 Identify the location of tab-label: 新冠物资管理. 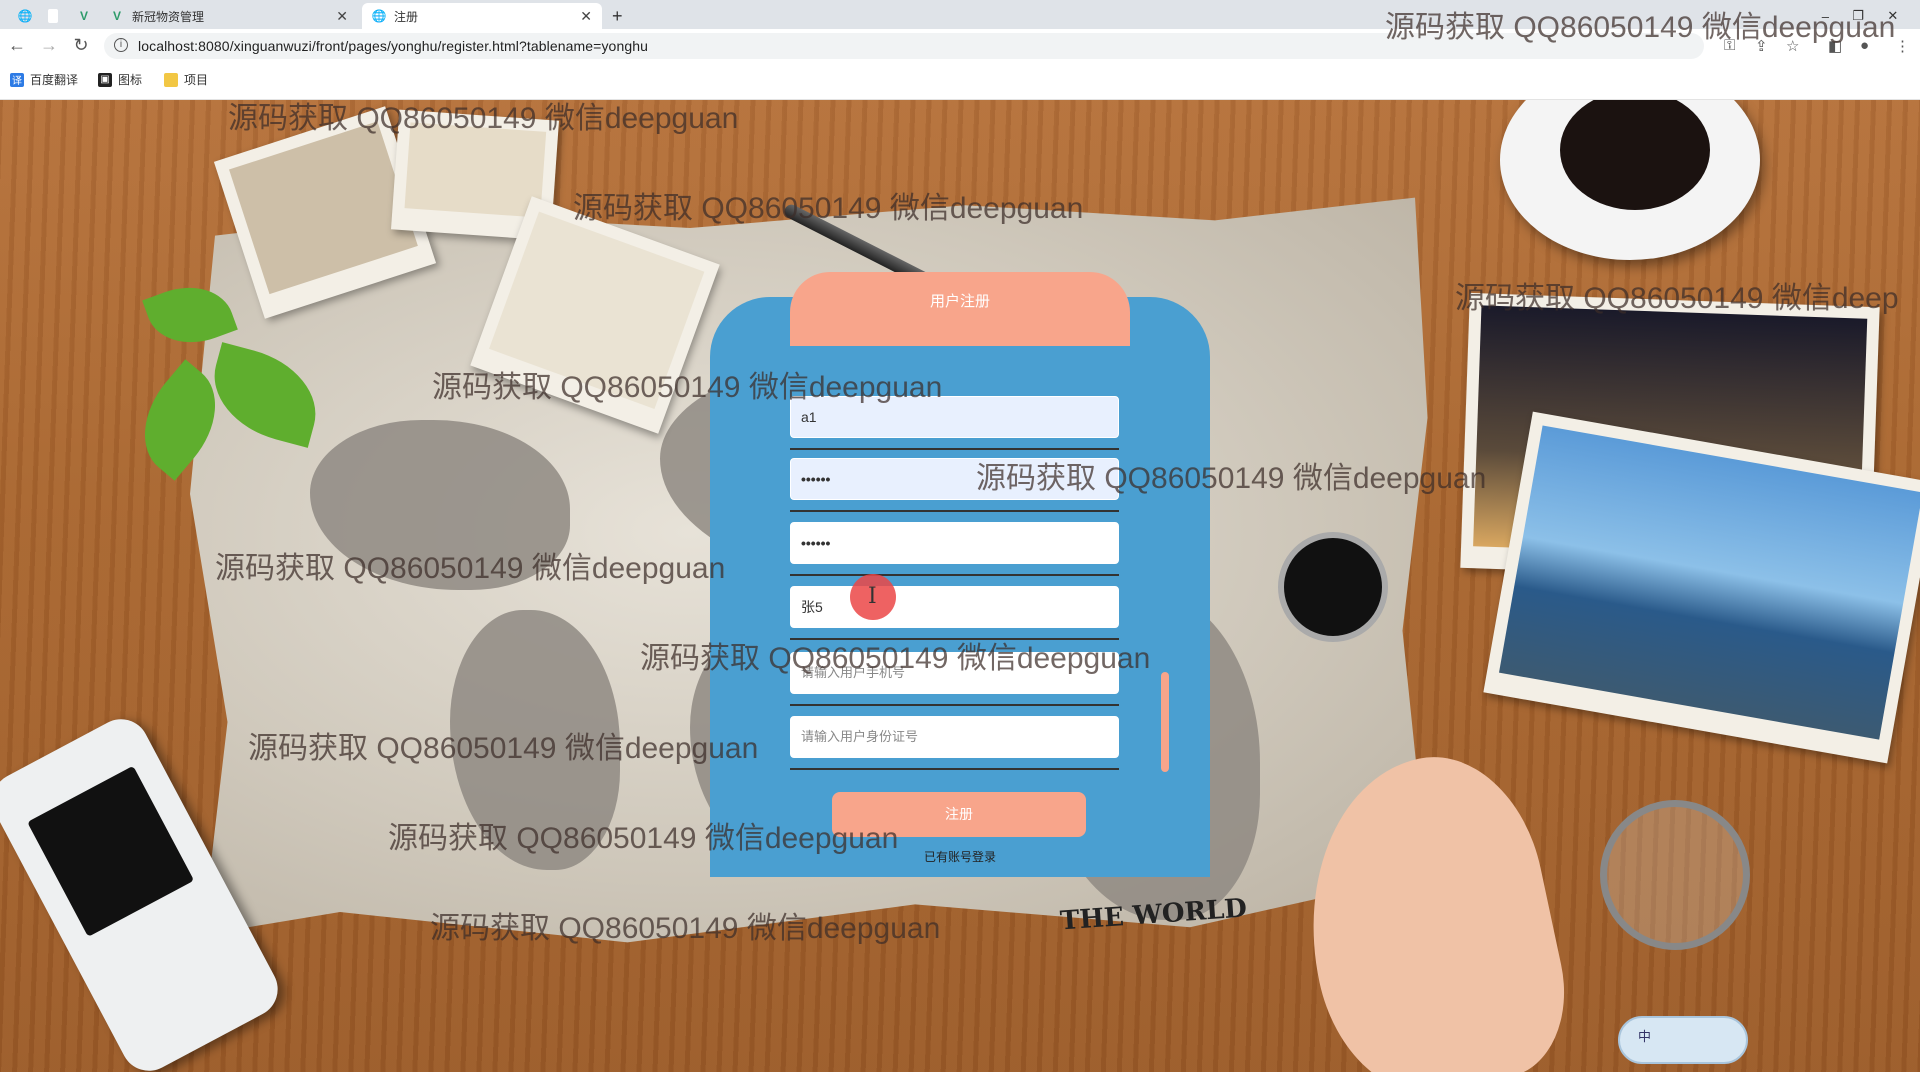
(168, 16).